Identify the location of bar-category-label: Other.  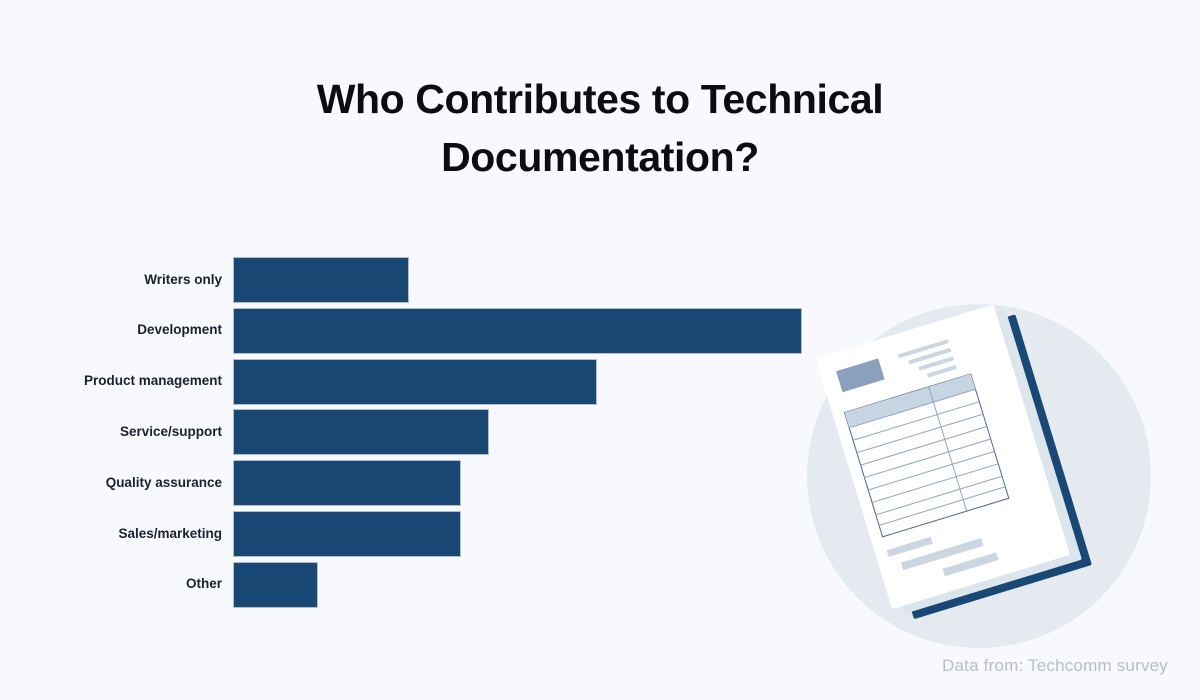
(203, 584).